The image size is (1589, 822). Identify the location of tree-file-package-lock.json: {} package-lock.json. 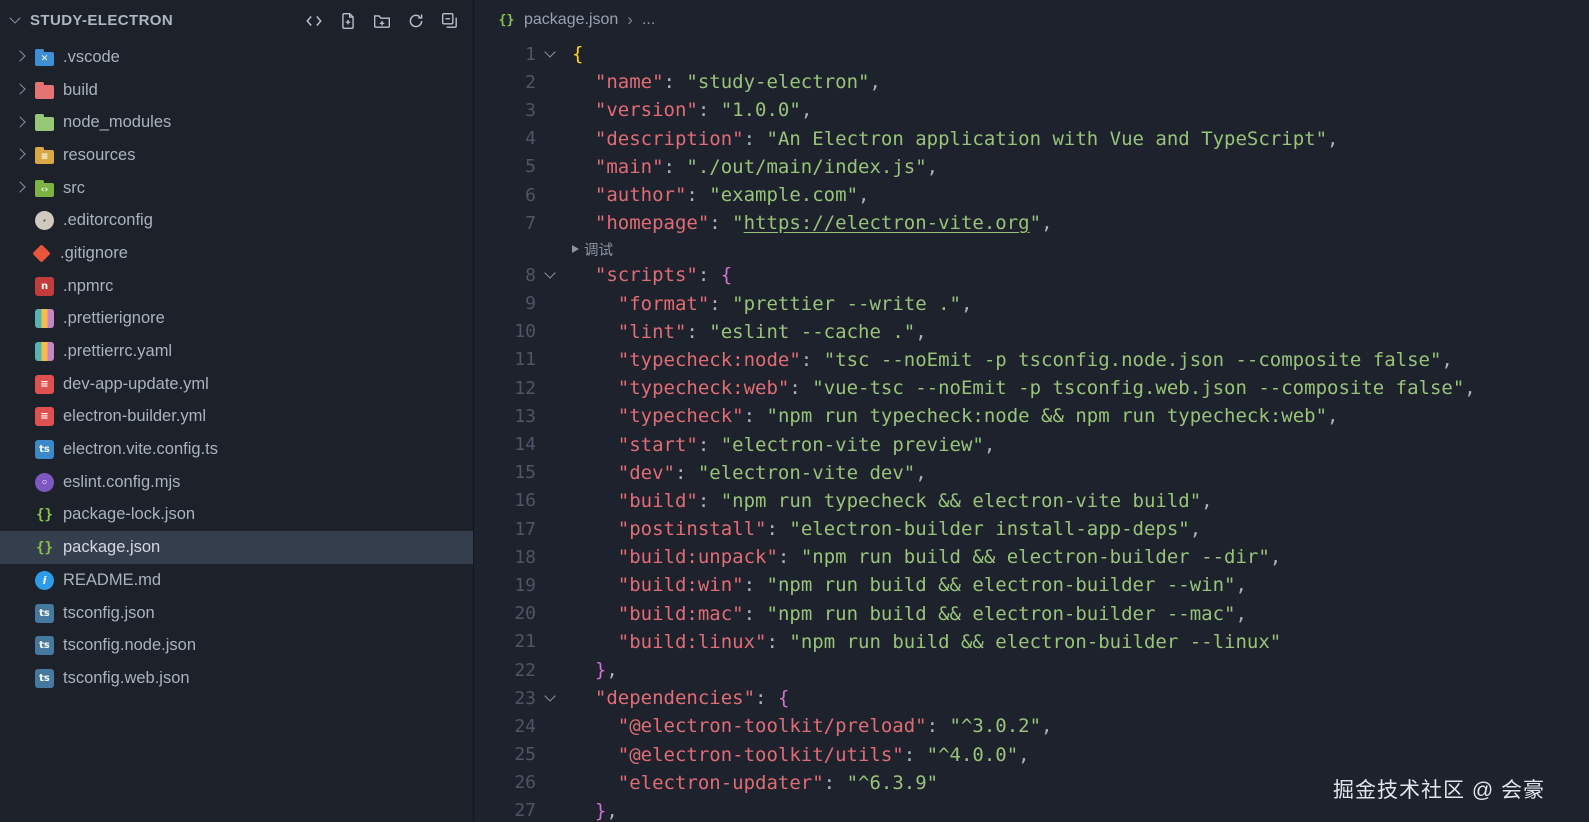
(236, 515).